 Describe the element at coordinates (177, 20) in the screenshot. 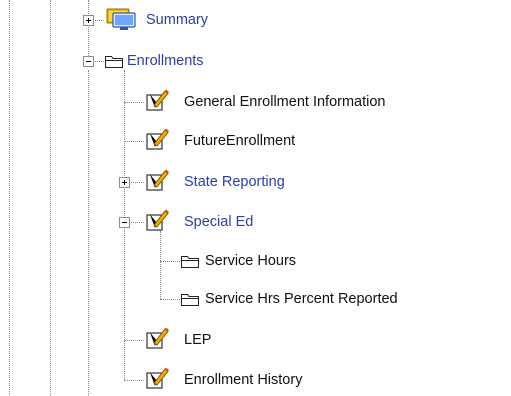

I see `tree-node-summary: Summary` at that location.